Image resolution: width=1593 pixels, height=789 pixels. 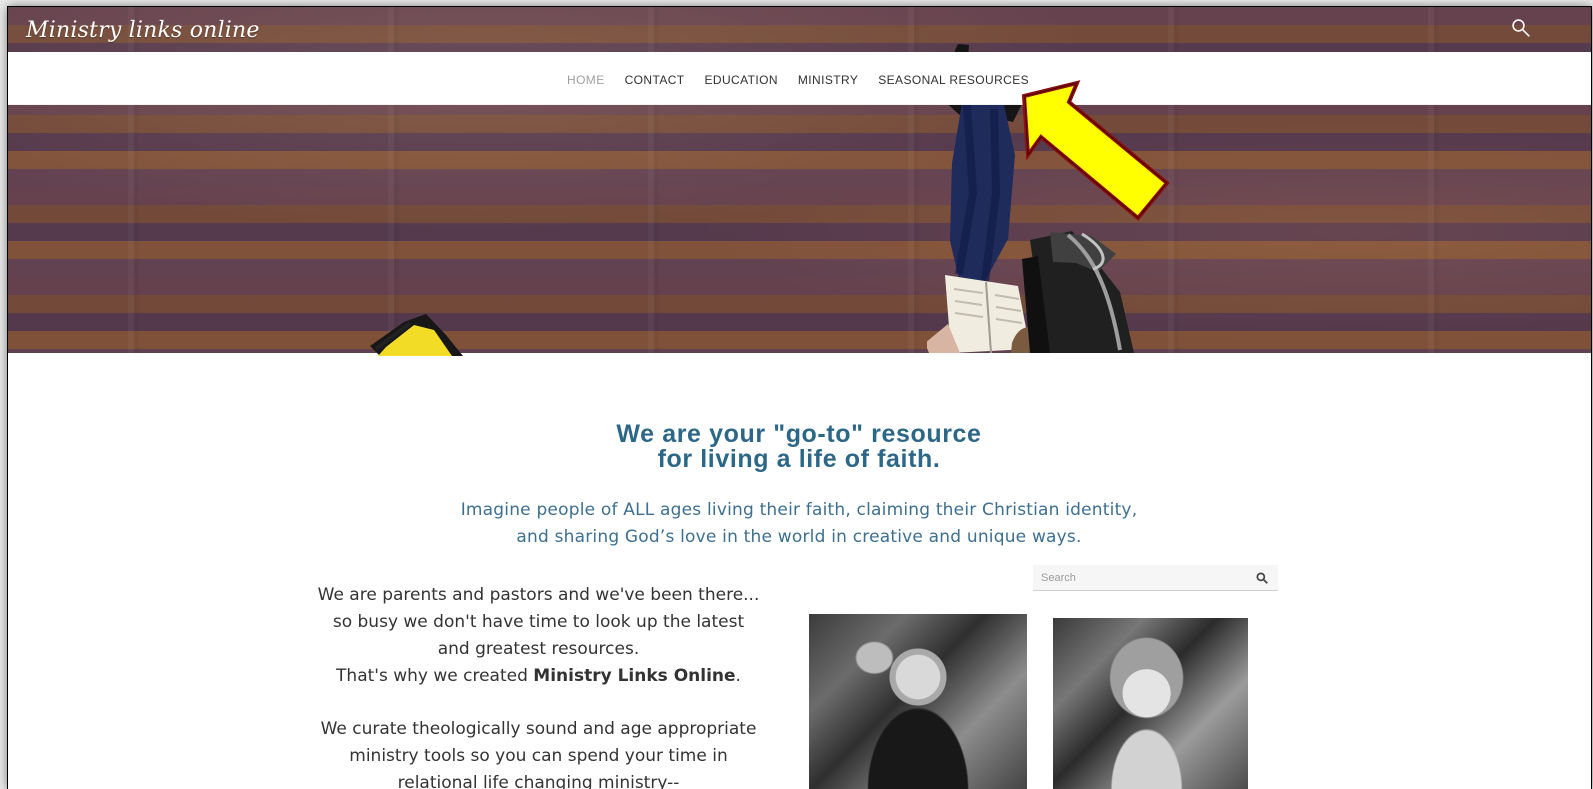 What do you see at coordinates (953, 80) in the screenshot?
I see `nav-seasonal-resources-link: SEASONAL RESOURCES` at bounding box center [953, 80].